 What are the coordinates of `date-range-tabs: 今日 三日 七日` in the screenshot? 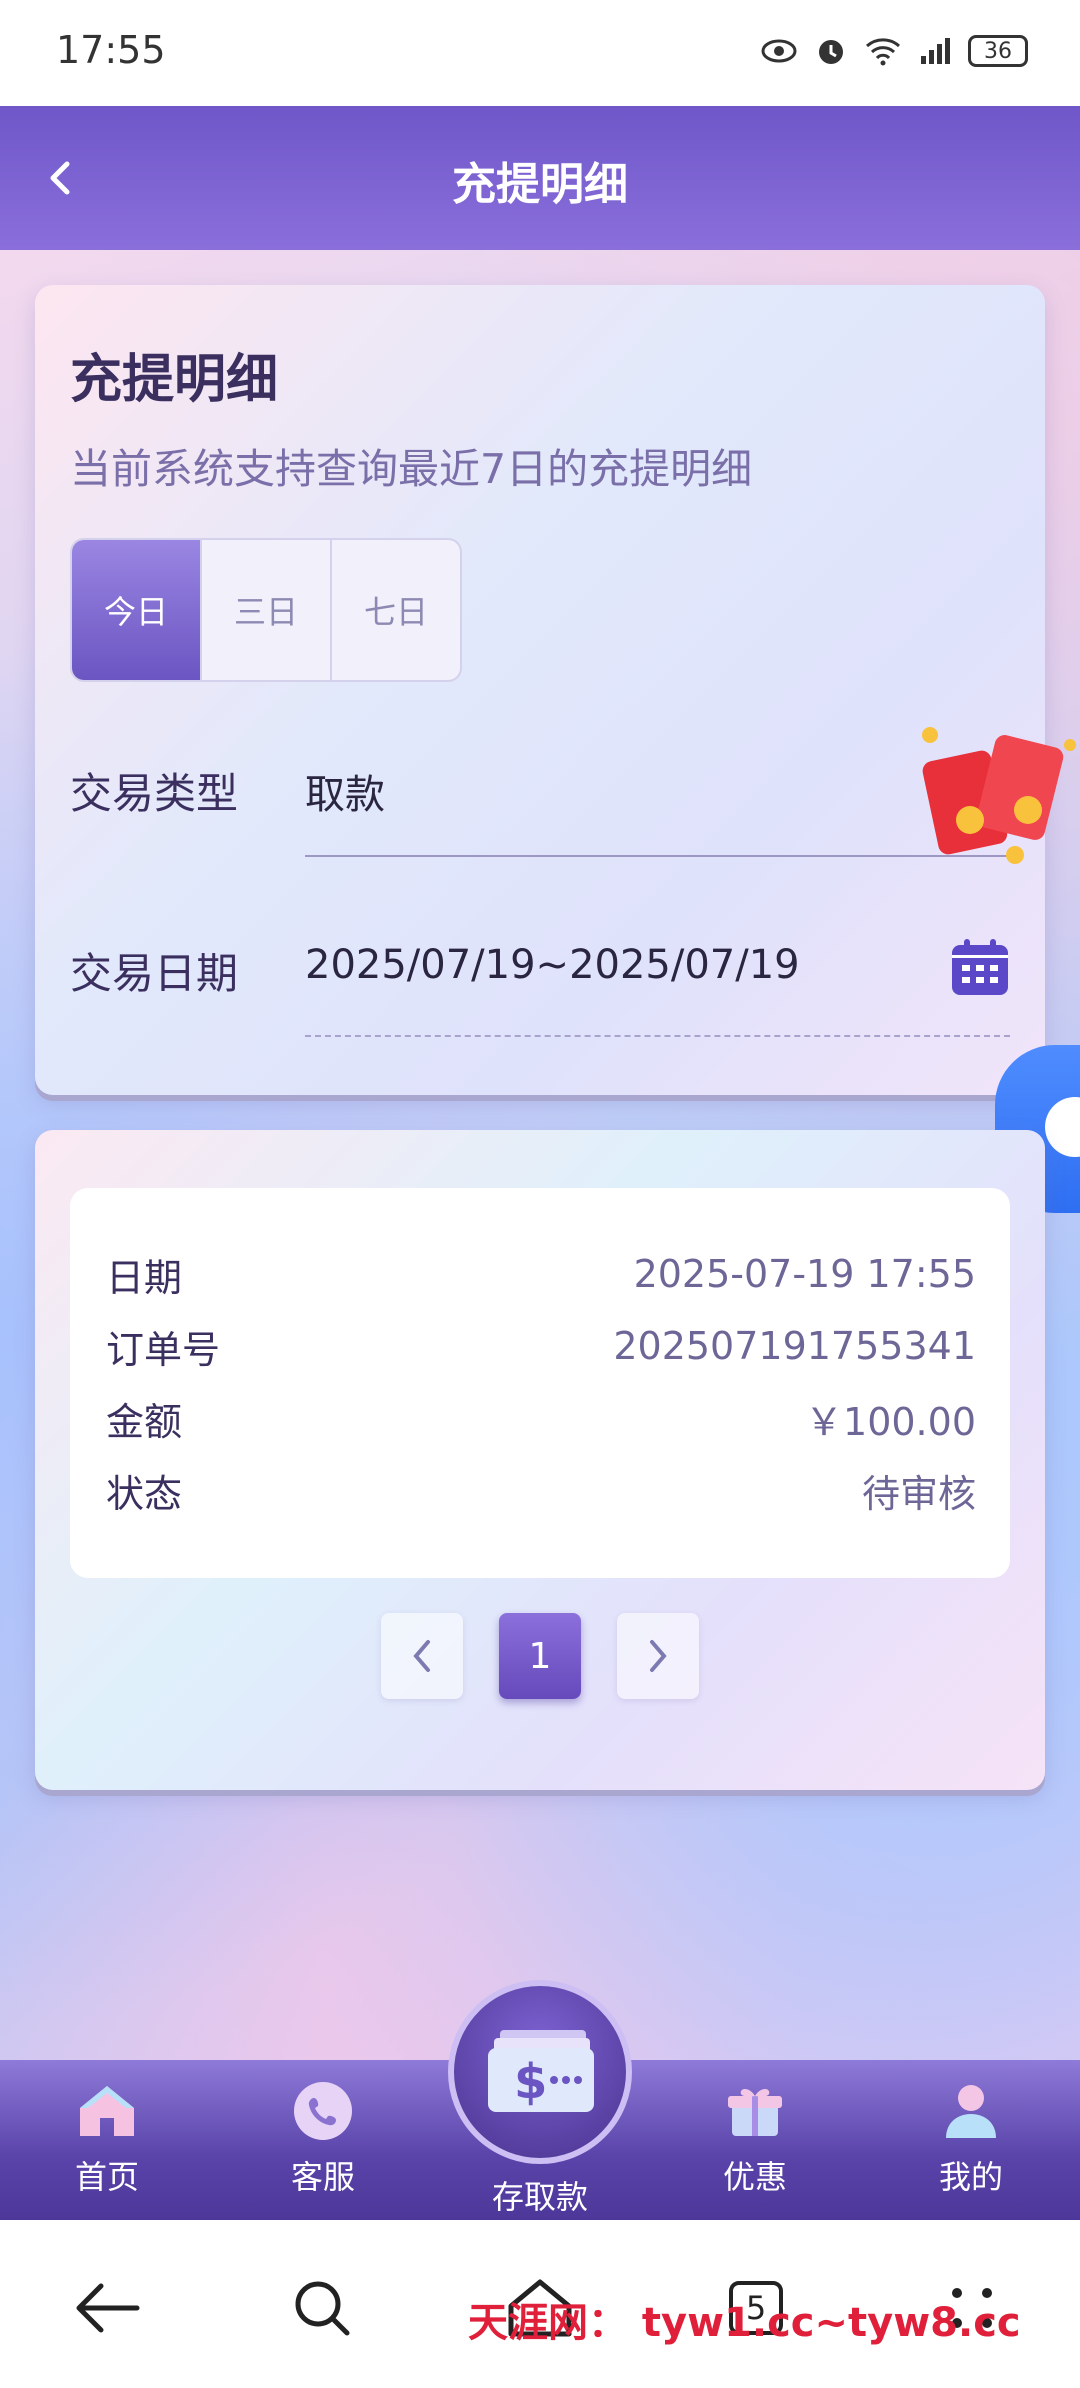 It's located at (266, 610).